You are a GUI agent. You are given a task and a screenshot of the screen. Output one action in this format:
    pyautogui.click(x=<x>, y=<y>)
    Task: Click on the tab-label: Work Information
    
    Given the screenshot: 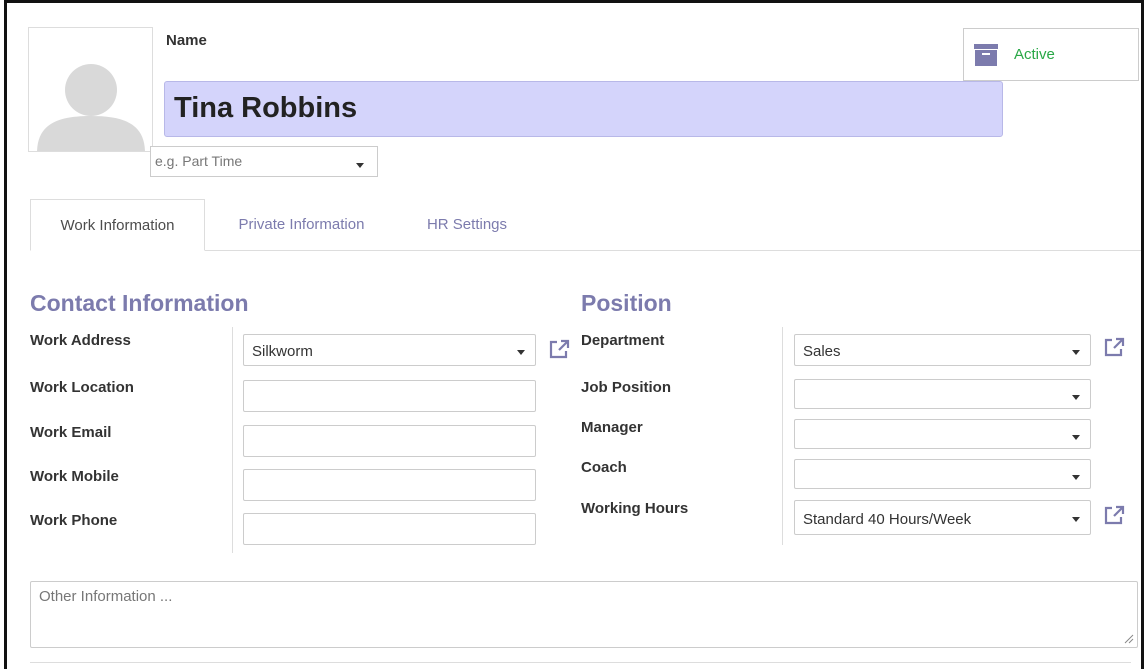 What is the action you would take?
    pyautogui.click(x=117, y=225)
    